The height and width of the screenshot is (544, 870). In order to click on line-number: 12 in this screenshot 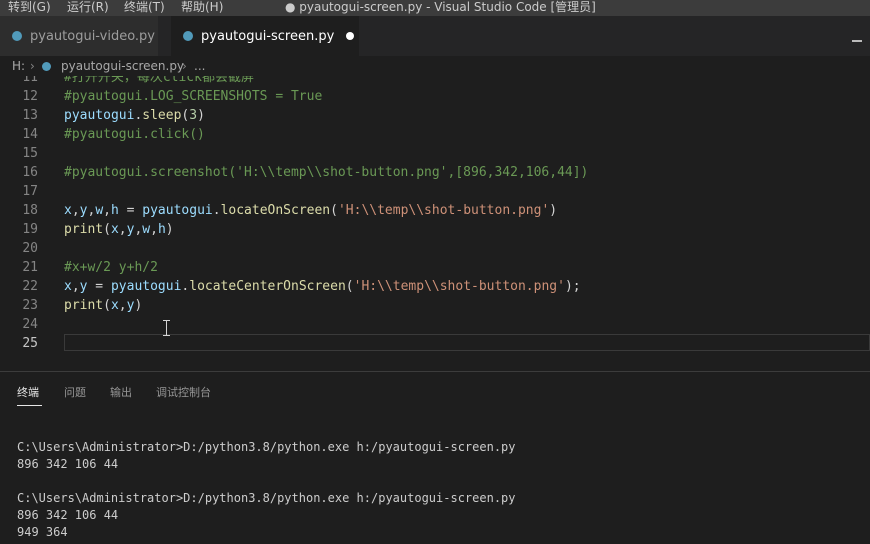, I will do `click(30, 96)`.